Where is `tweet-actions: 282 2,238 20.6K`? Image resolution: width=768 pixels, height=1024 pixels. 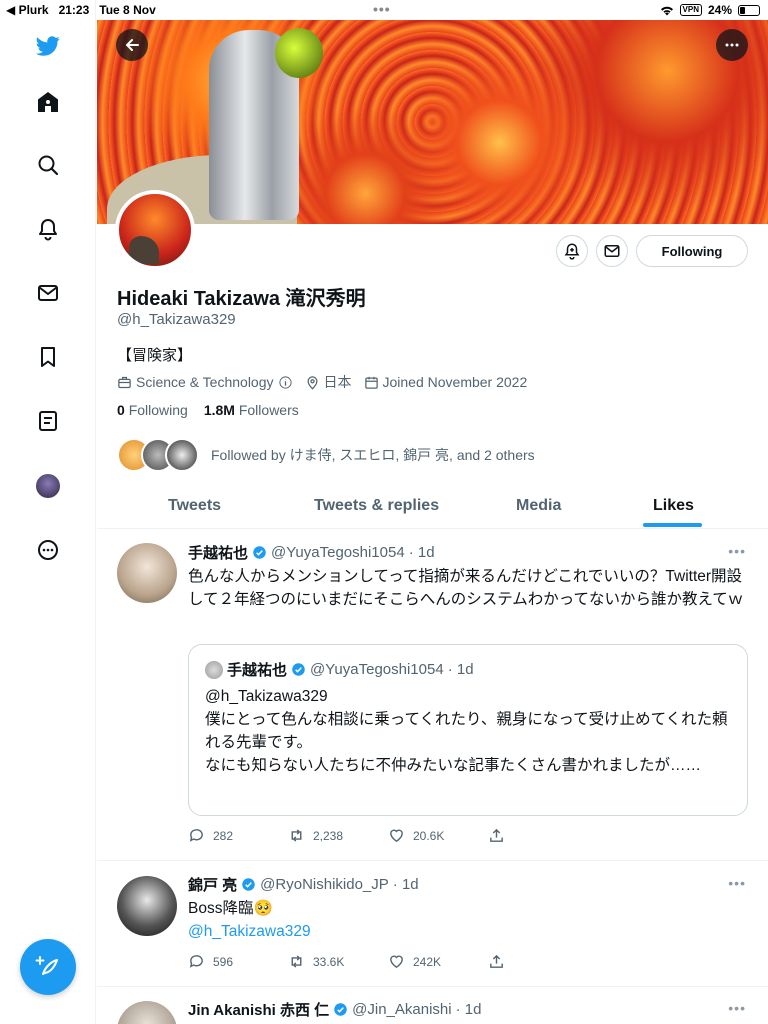
tweet-actions: 282 2,238 20.6K is located at coordinates (388, 835).